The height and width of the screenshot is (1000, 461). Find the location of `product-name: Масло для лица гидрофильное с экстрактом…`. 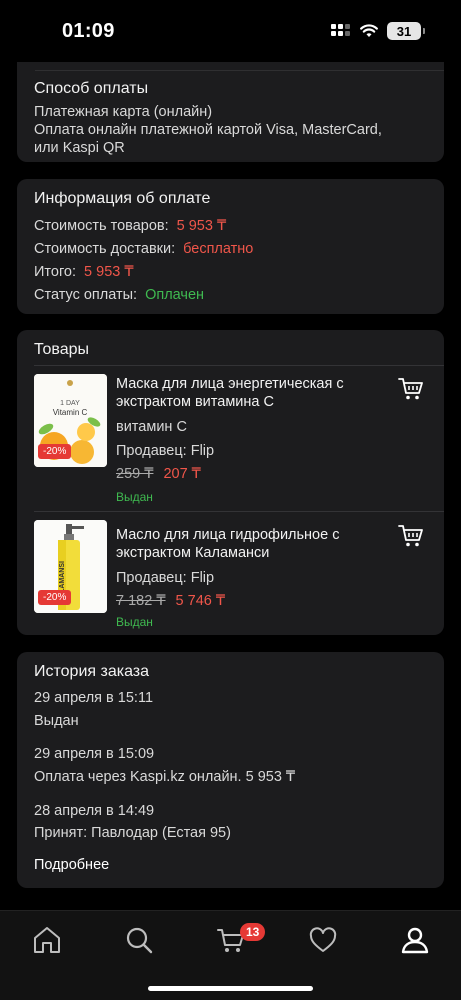

product-name: Масло для лица гидрофильное с экстрактом… is located at coordinates (227, 544).